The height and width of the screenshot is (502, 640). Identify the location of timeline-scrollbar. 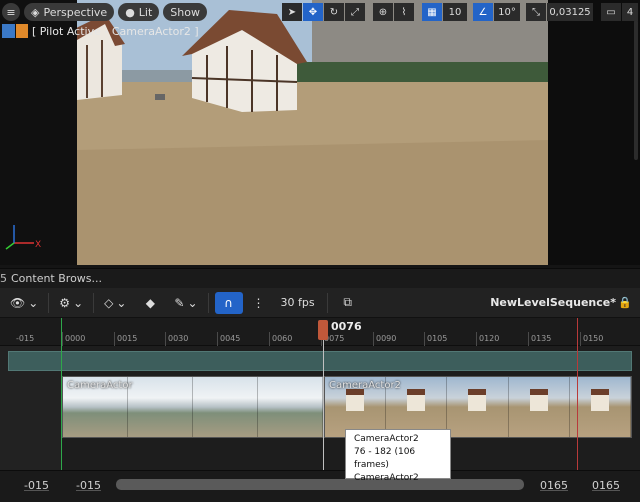
(320, 484).